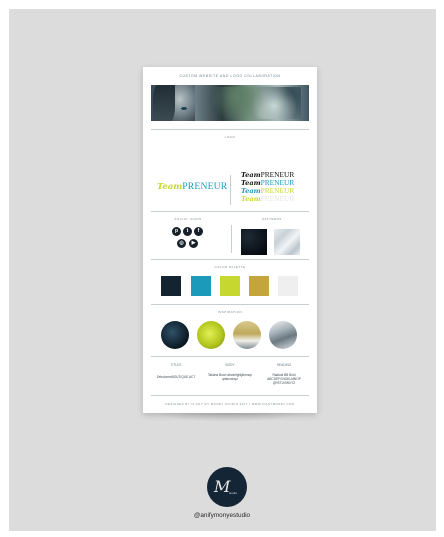 Image resolution: width=444 pixels, height=537 pixels. Describe the element at coordinates (192, 186) in the screenshot. I see `primary-logo: TeamPRENEUR` at that location.